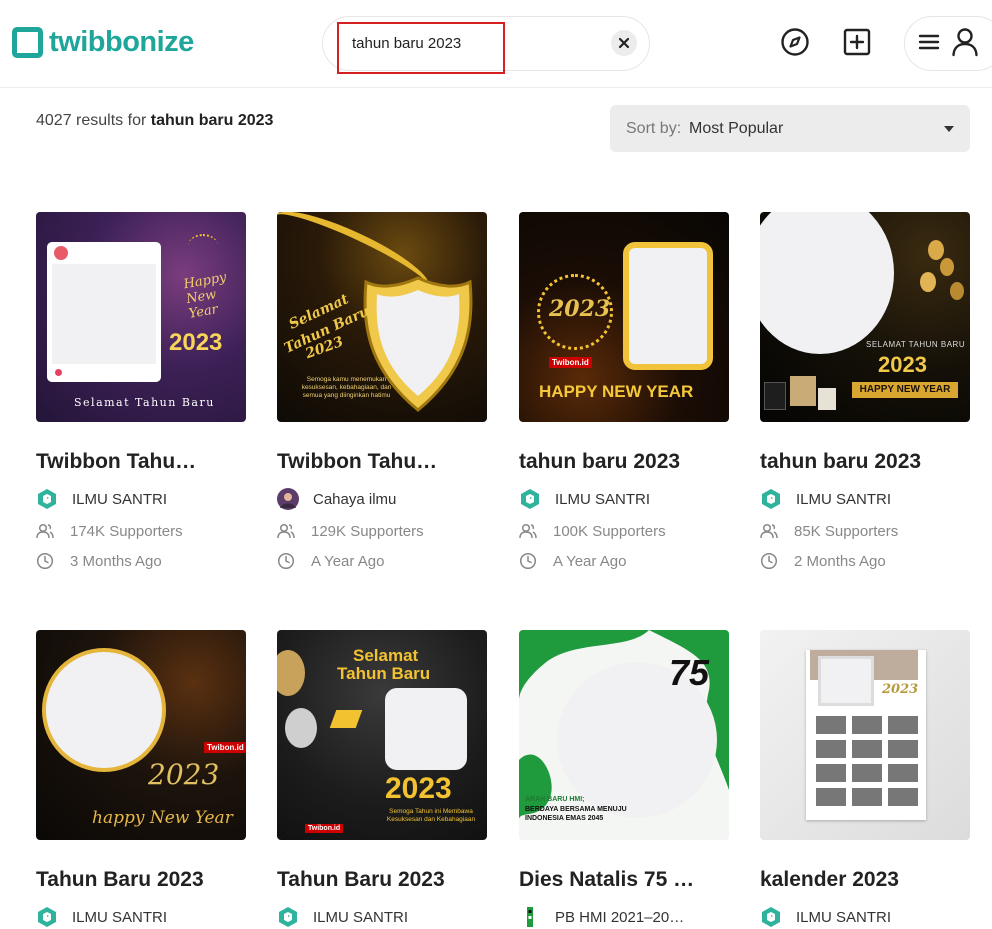  What do you see at coordinates (867, 761) in the screenshot?
I see `calendar-grid-icon` at bounding box center [867, 761].